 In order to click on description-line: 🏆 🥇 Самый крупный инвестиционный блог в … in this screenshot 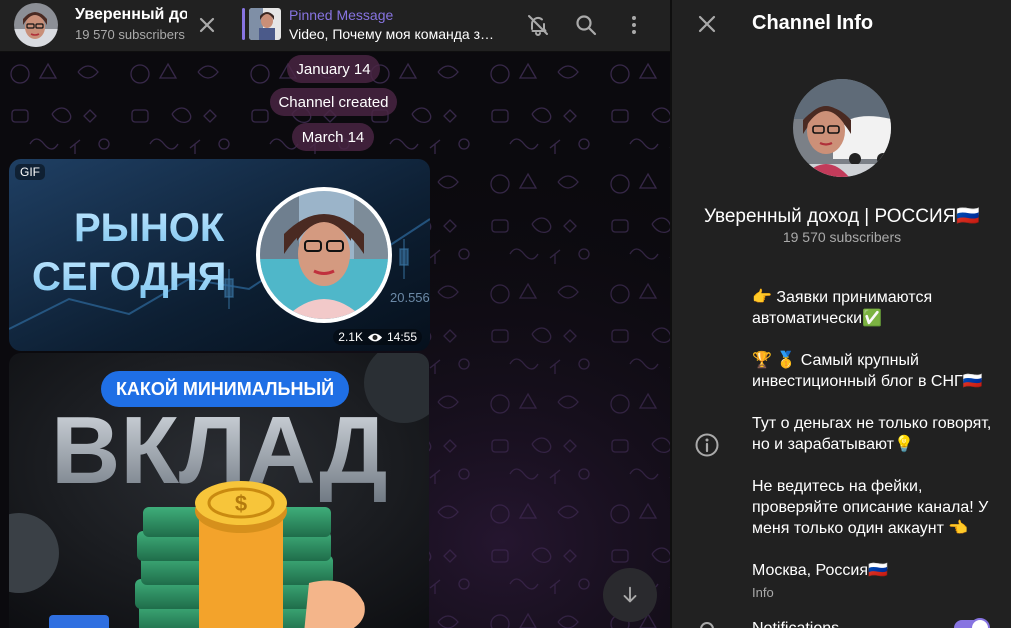, I will do `click(867, 371)`.